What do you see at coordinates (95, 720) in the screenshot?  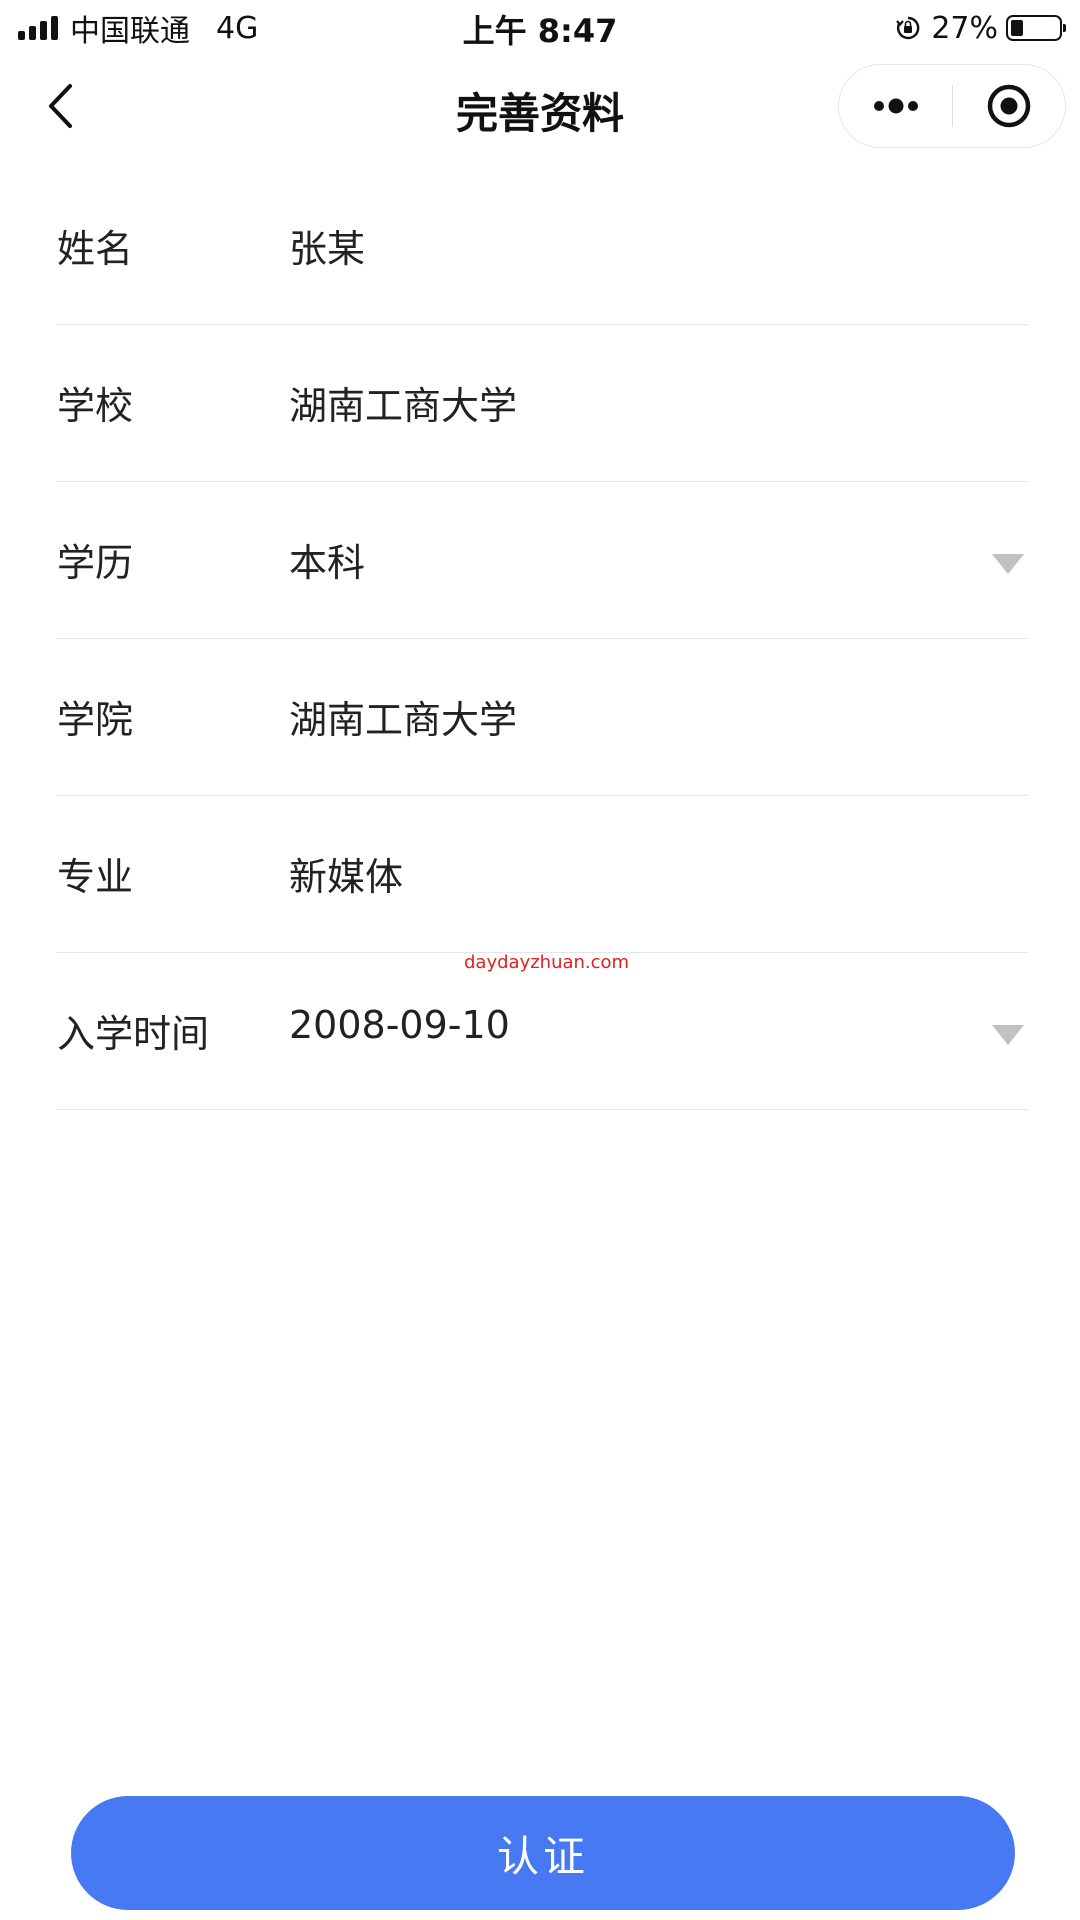 I see `college-label: 学院` at bounding box center [95, 720].